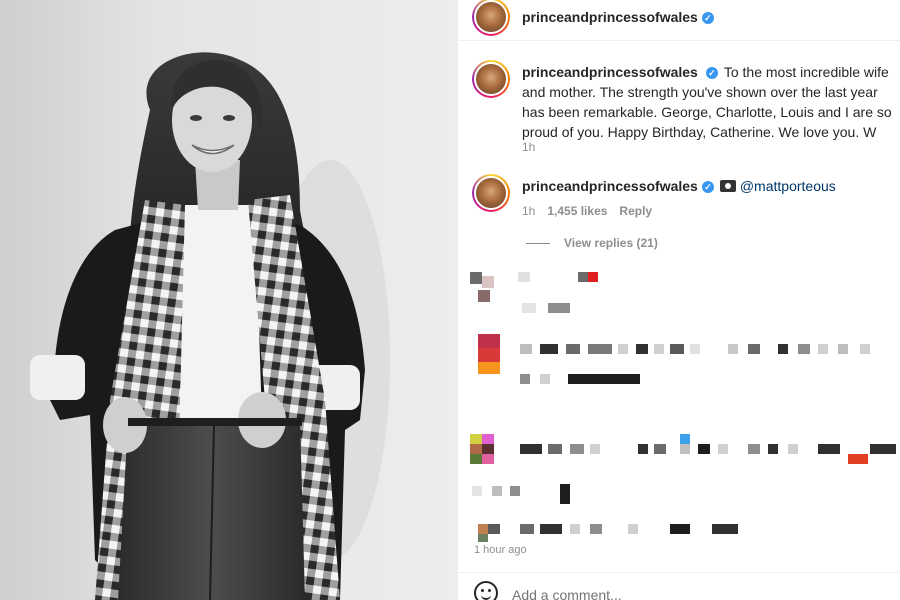  What do you see at coordinates (486, 590) in the screenshot?
I see `smiley-icon` at bounding box center [486, 590].